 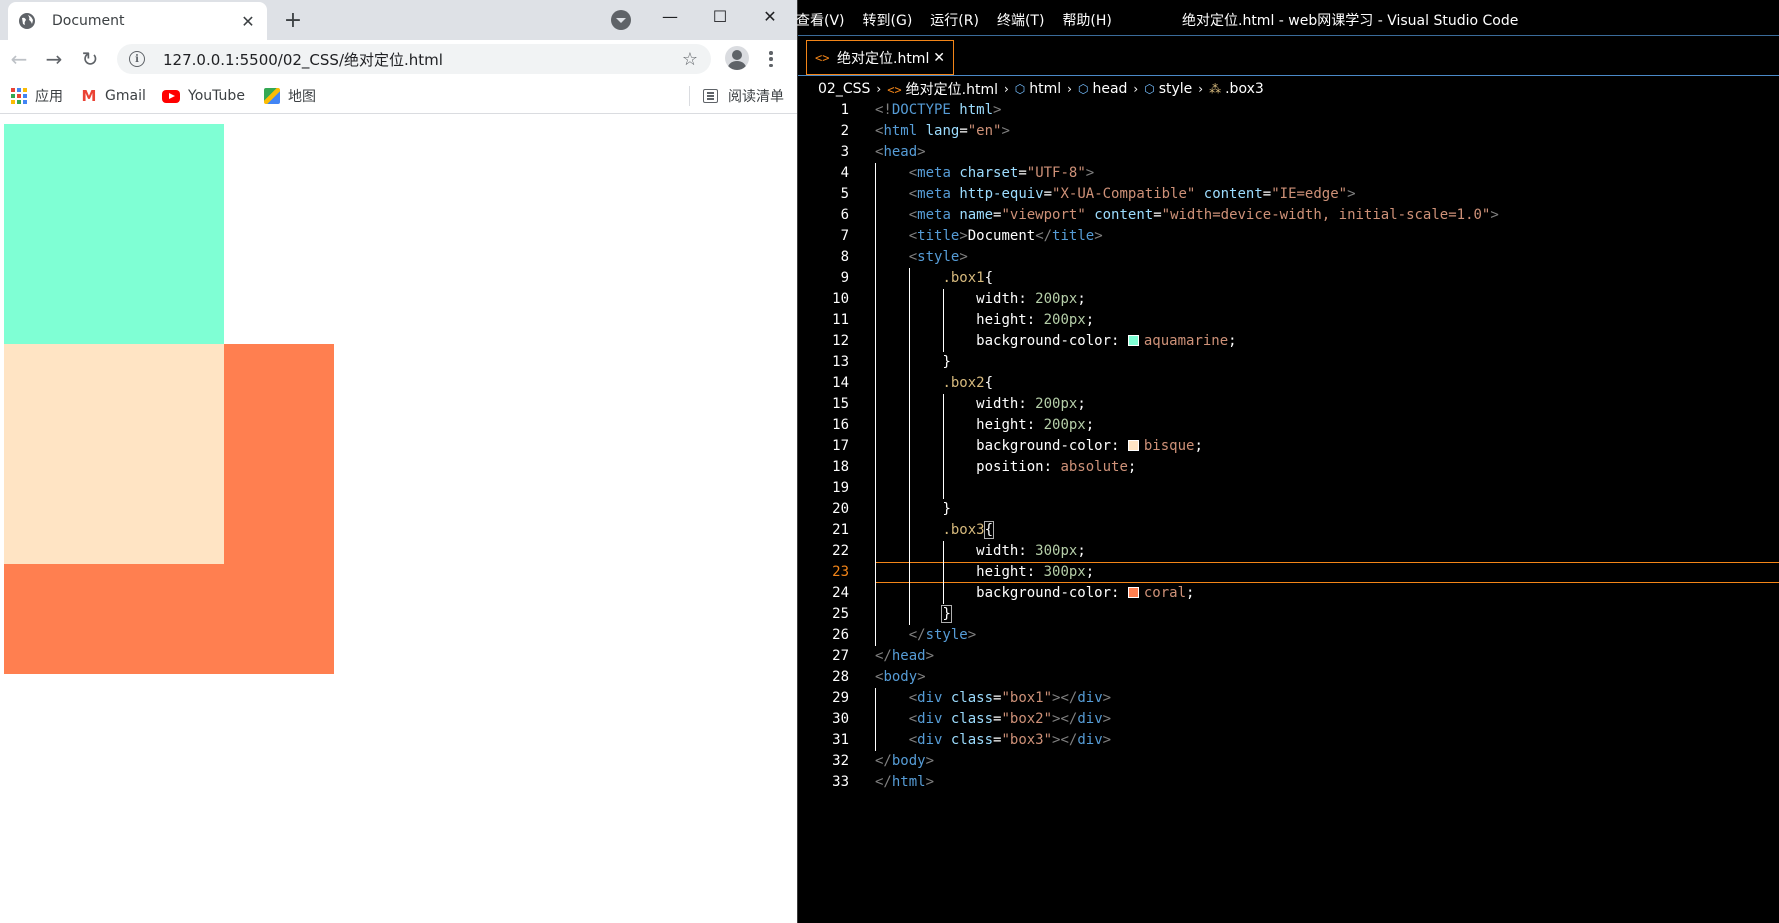 I want to click on code-line: 32 </body>, so click(x=1288, y=761).